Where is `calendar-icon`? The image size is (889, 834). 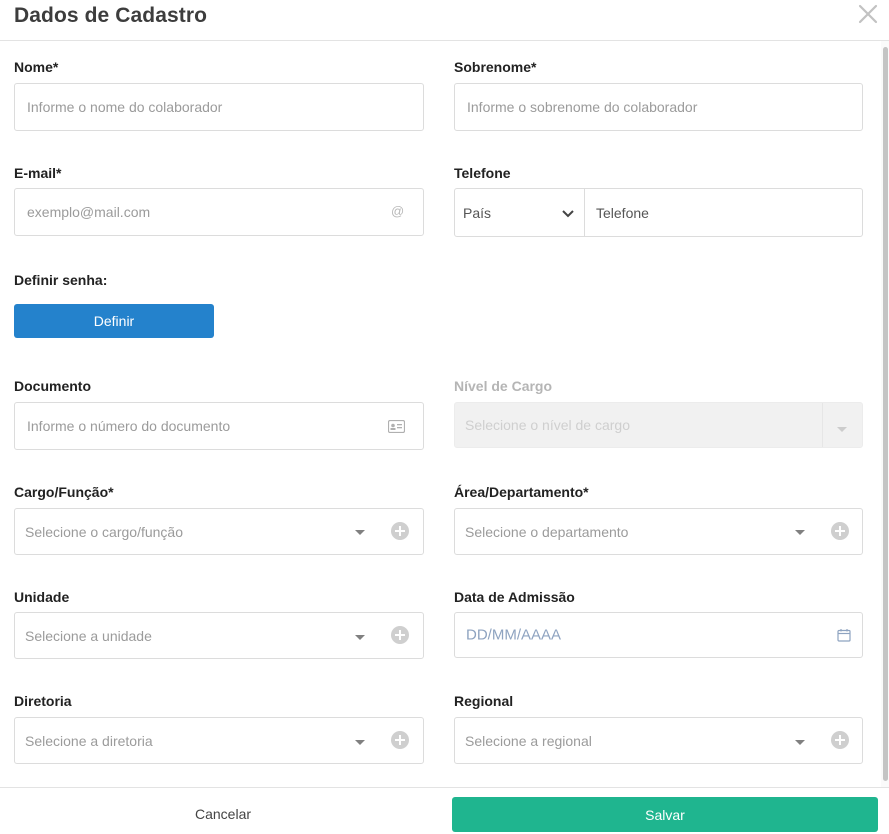
calendar-icon is located at coordinates (844, 635).